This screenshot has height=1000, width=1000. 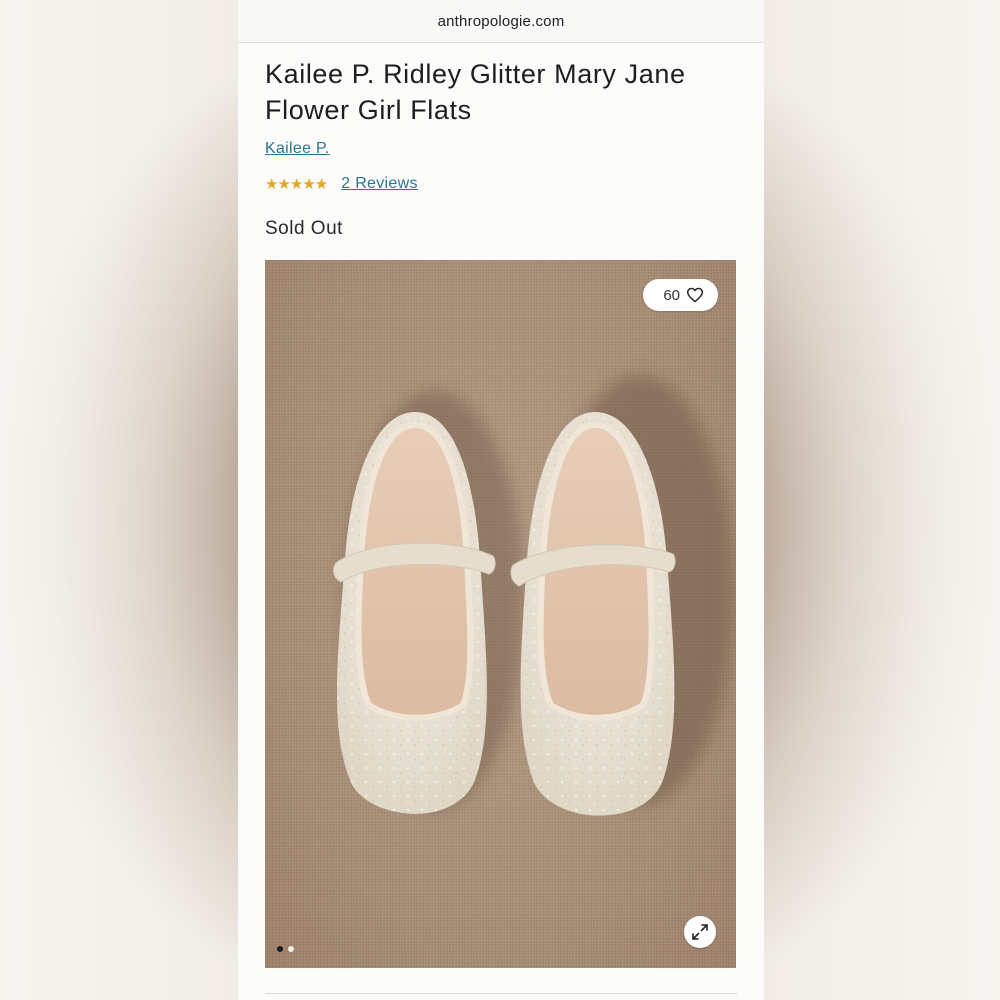 What do you see at coordinates (501, 993) in the screenshot?
I see `divider` at bounding box center [501, 993].